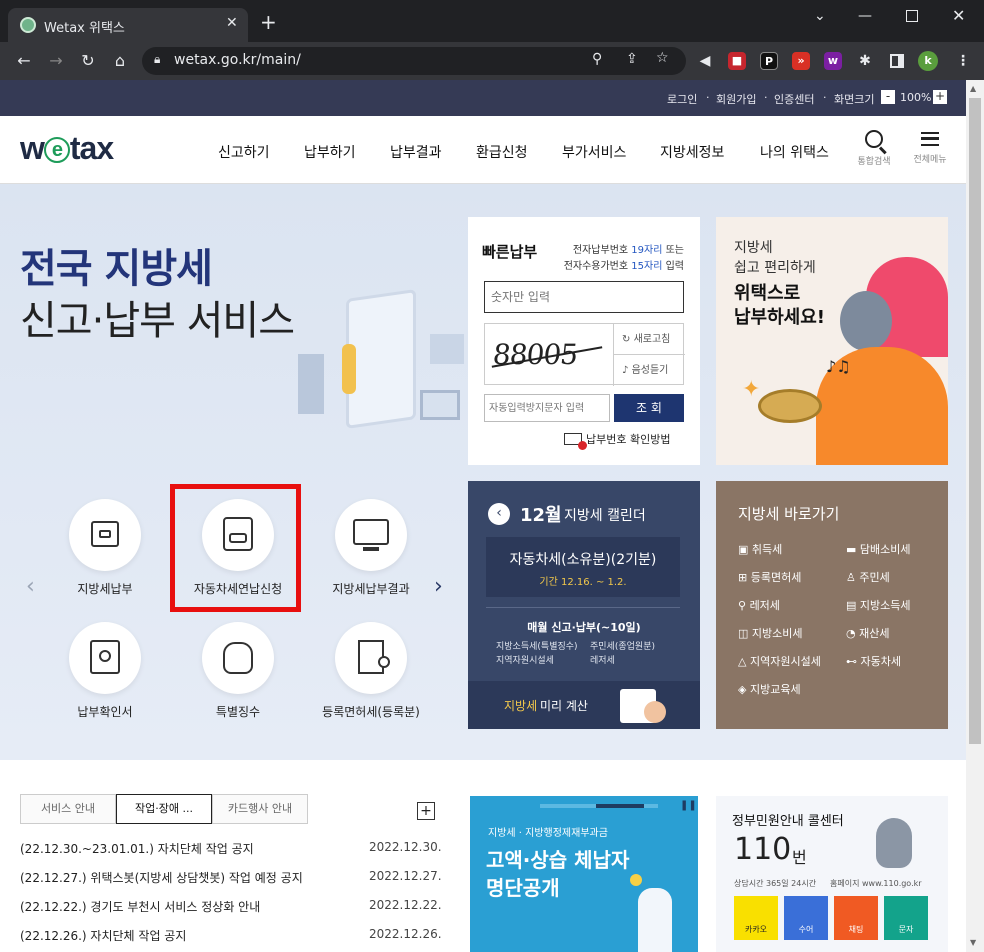 The height and width of the screenshot is (952, 984). What do you see at coordinates (161, 877) in the screenshot?
I see `notice-row-title: (22.12.27.) 위택스봇(지방세 상담챗봇) 작업 예정 공지` at bounding box center [161, 877].